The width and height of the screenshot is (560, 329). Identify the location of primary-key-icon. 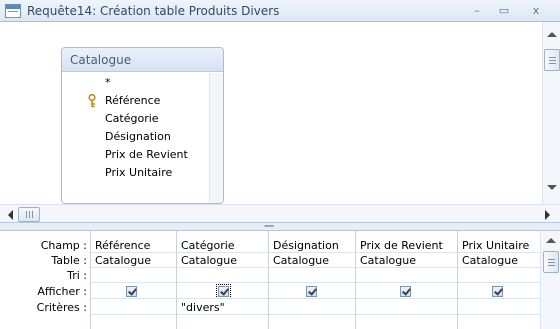
(92, 101).